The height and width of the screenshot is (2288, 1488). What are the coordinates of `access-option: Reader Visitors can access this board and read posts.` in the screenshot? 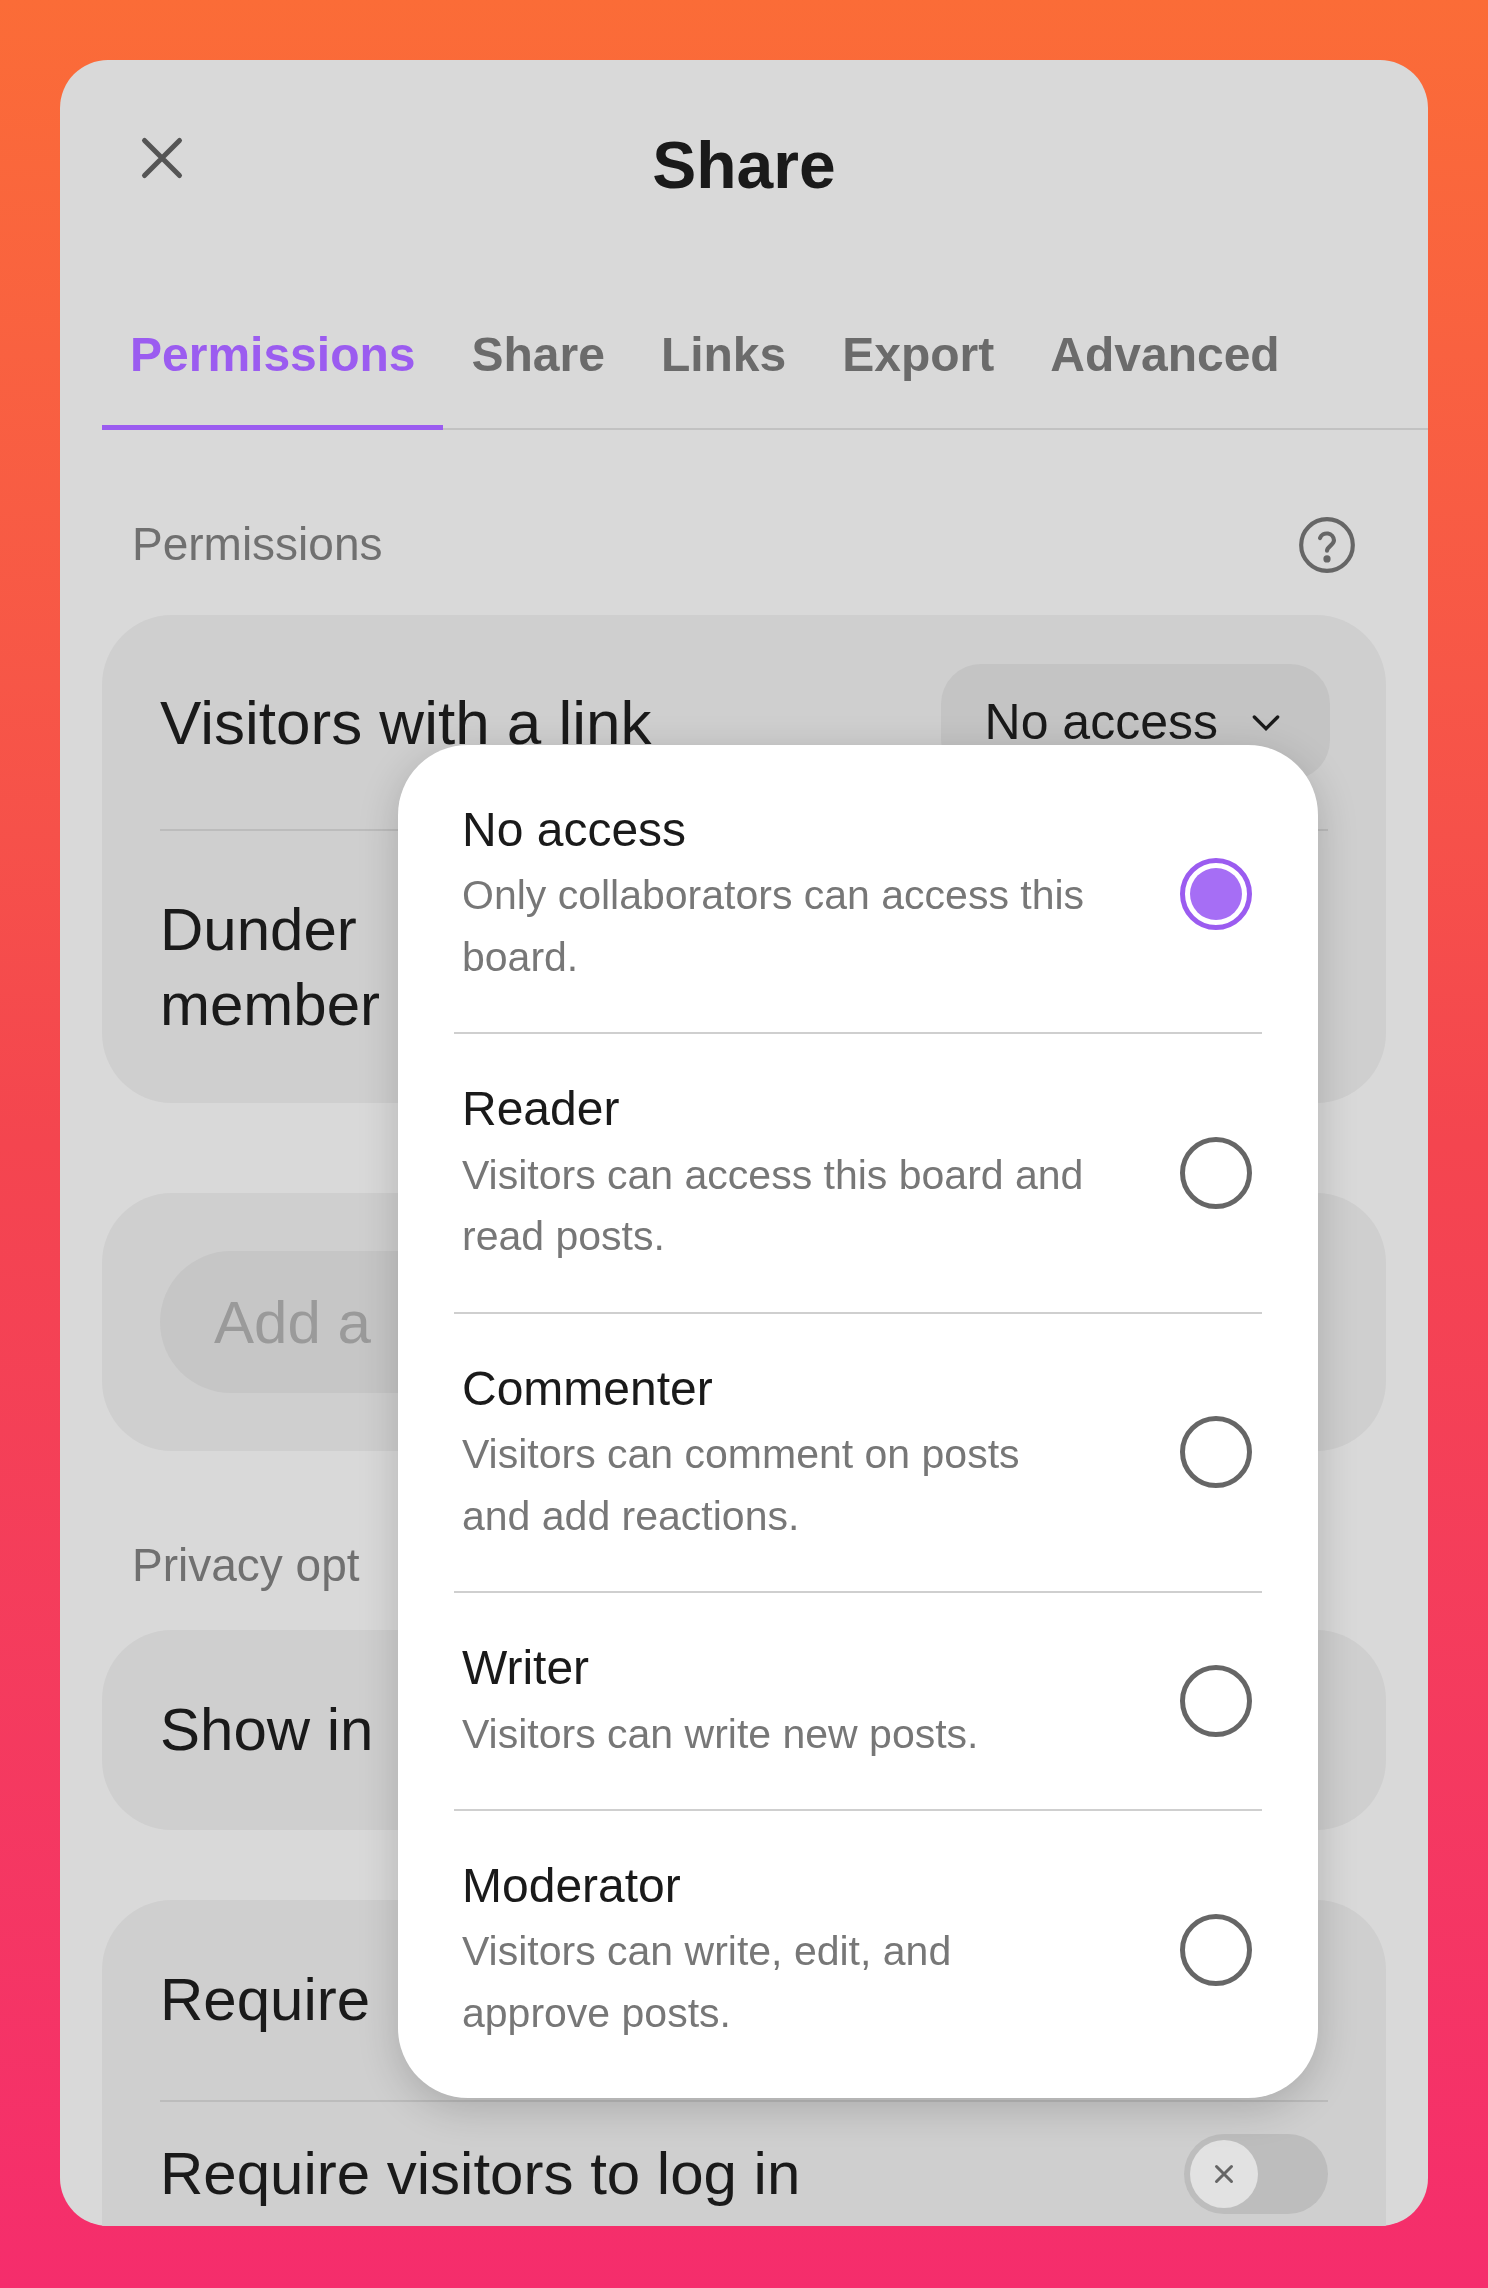 It's located at (858, 1174).